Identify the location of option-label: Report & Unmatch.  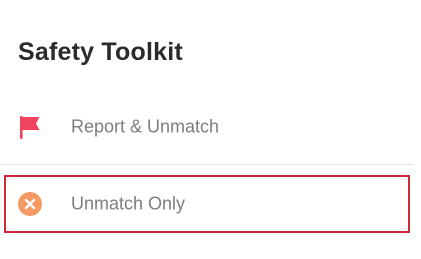
(145, 126).